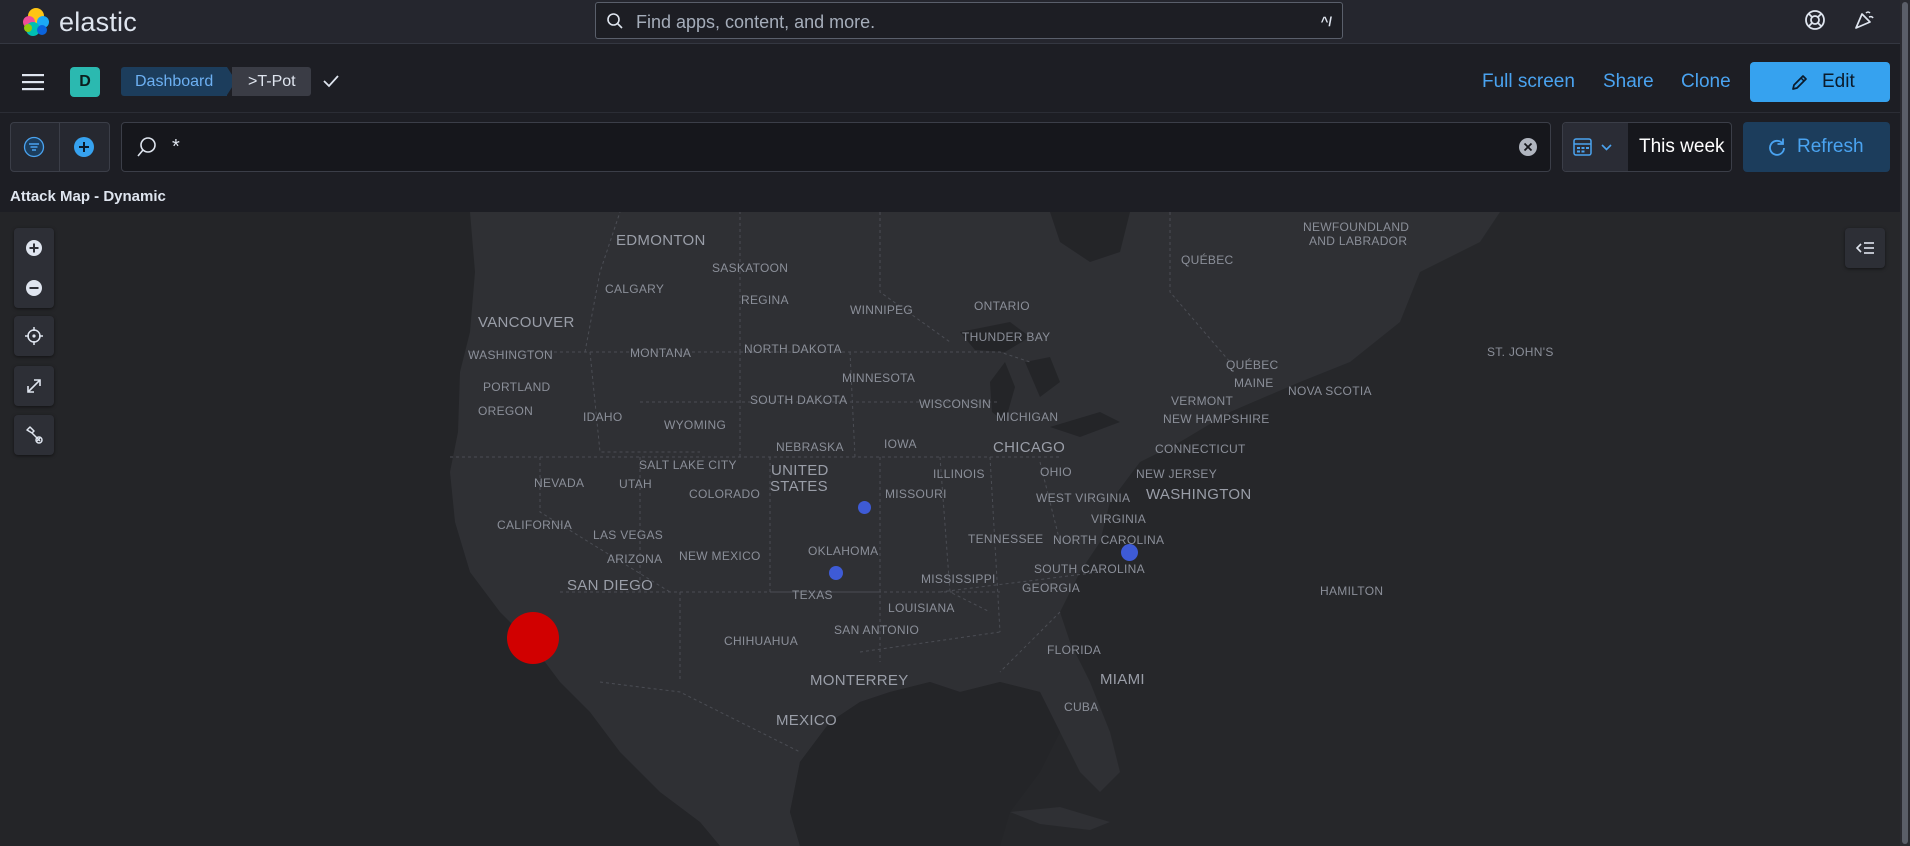  I want to click on map-label: WYOMING, so click(695, 425).